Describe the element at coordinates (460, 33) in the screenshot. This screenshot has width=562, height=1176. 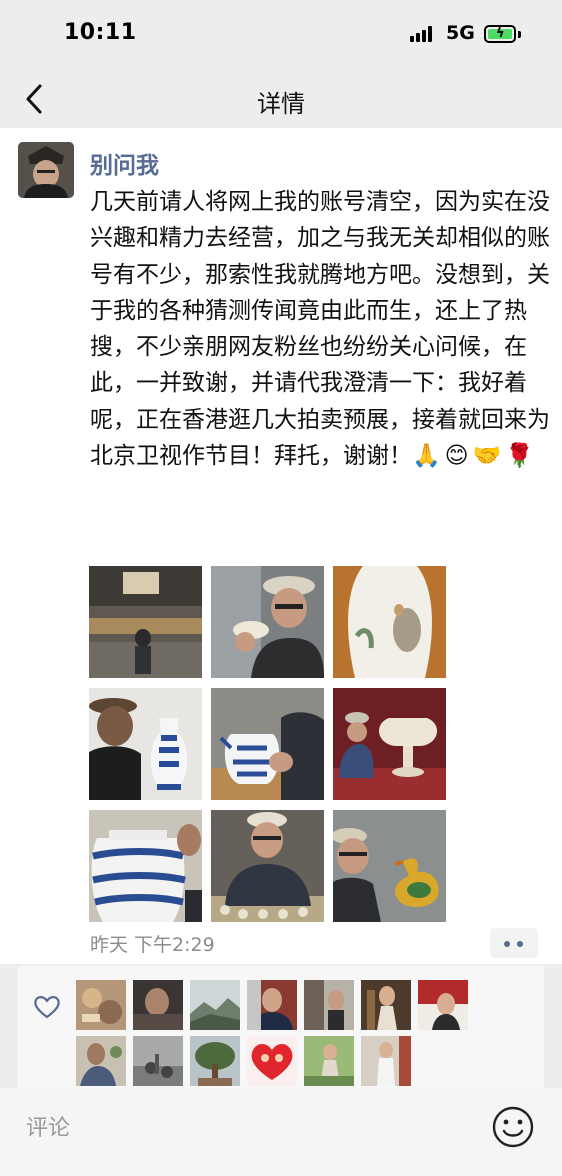
I see `network-type: 5G` at that location.